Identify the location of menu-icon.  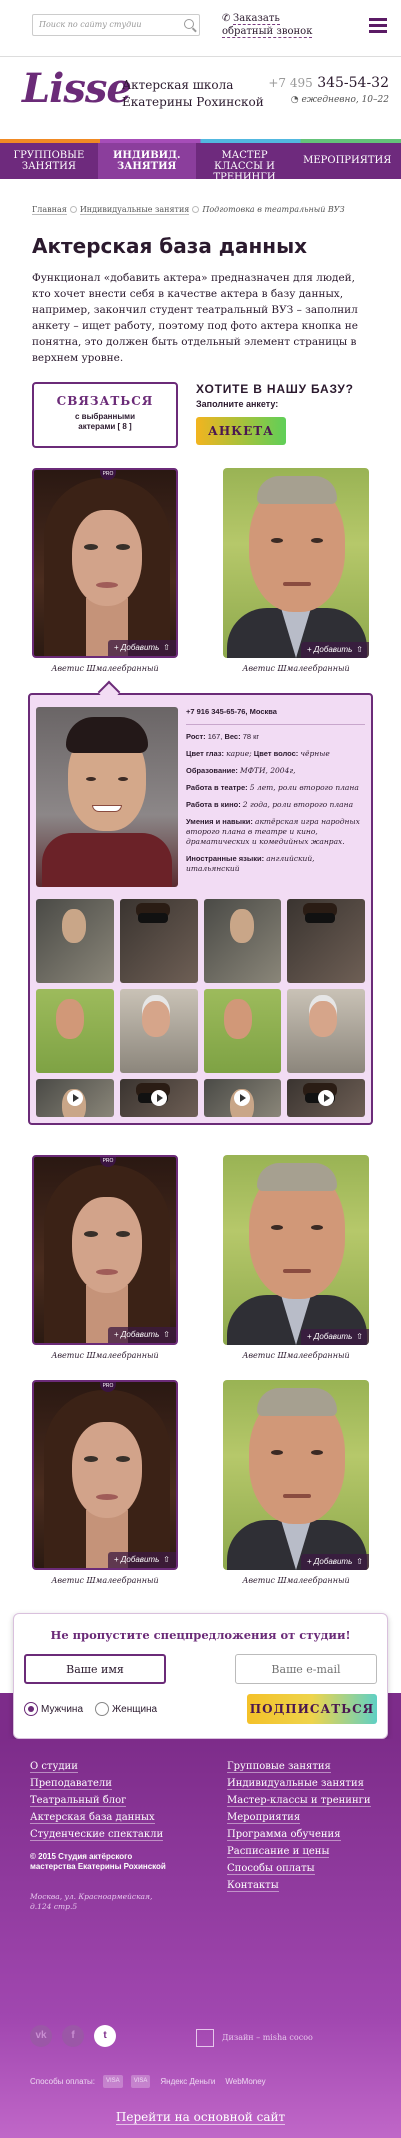
(378, 27).